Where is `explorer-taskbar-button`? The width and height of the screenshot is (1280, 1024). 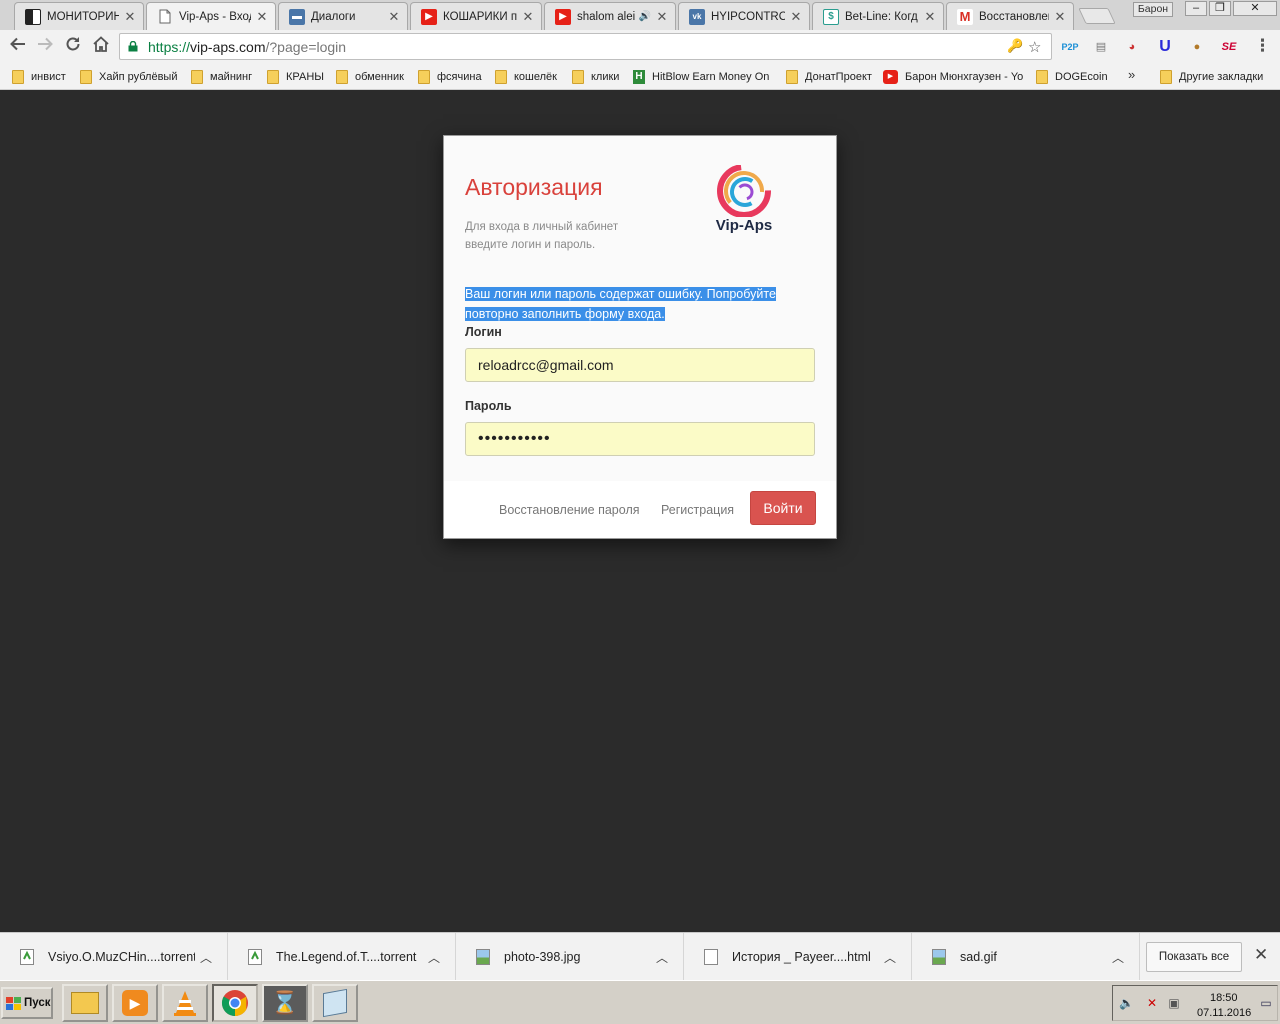 explorer-taskbar-button is located at coordinates (85, 1003).